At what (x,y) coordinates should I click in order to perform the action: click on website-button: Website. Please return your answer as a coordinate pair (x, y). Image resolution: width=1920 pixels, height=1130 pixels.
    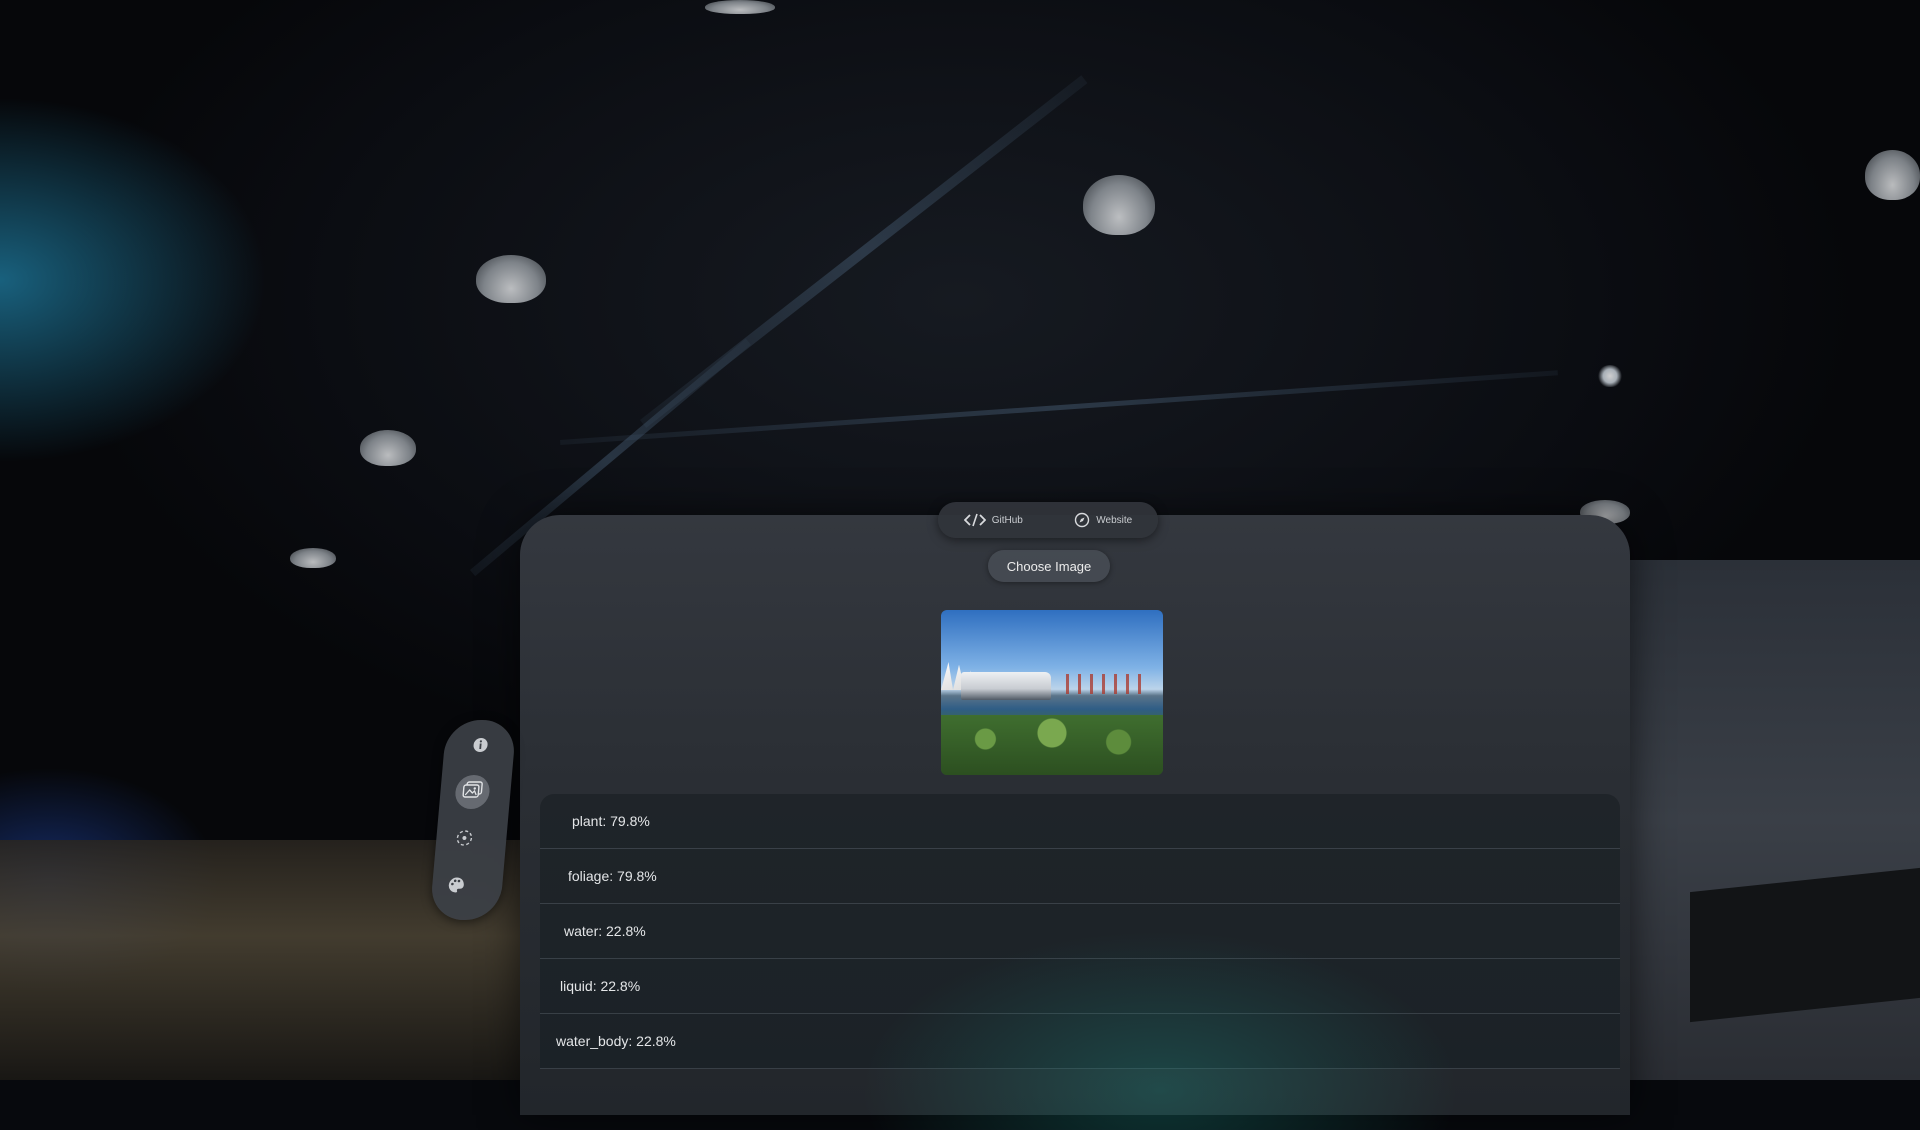
    Looking at the image, I should click on (1103, 520).